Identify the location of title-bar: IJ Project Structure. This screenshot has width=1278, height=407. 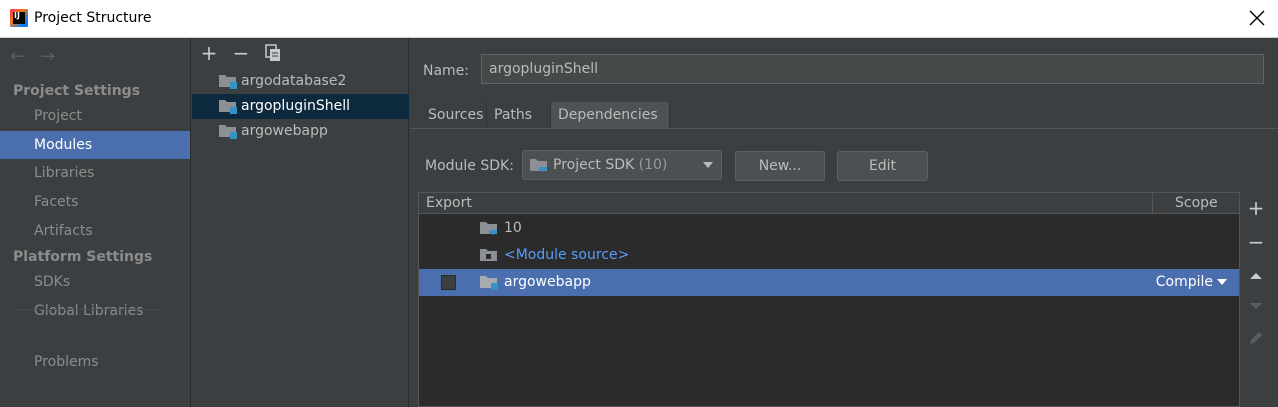
(639, 19).